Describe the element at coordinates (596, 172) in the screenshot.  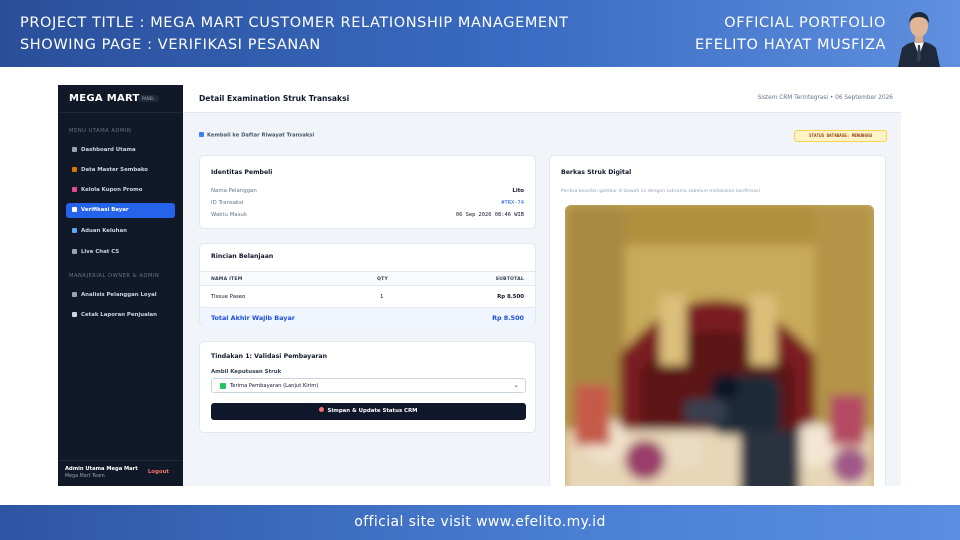
I see `receipt-card-title: Berkas Struk Digital` at that location.